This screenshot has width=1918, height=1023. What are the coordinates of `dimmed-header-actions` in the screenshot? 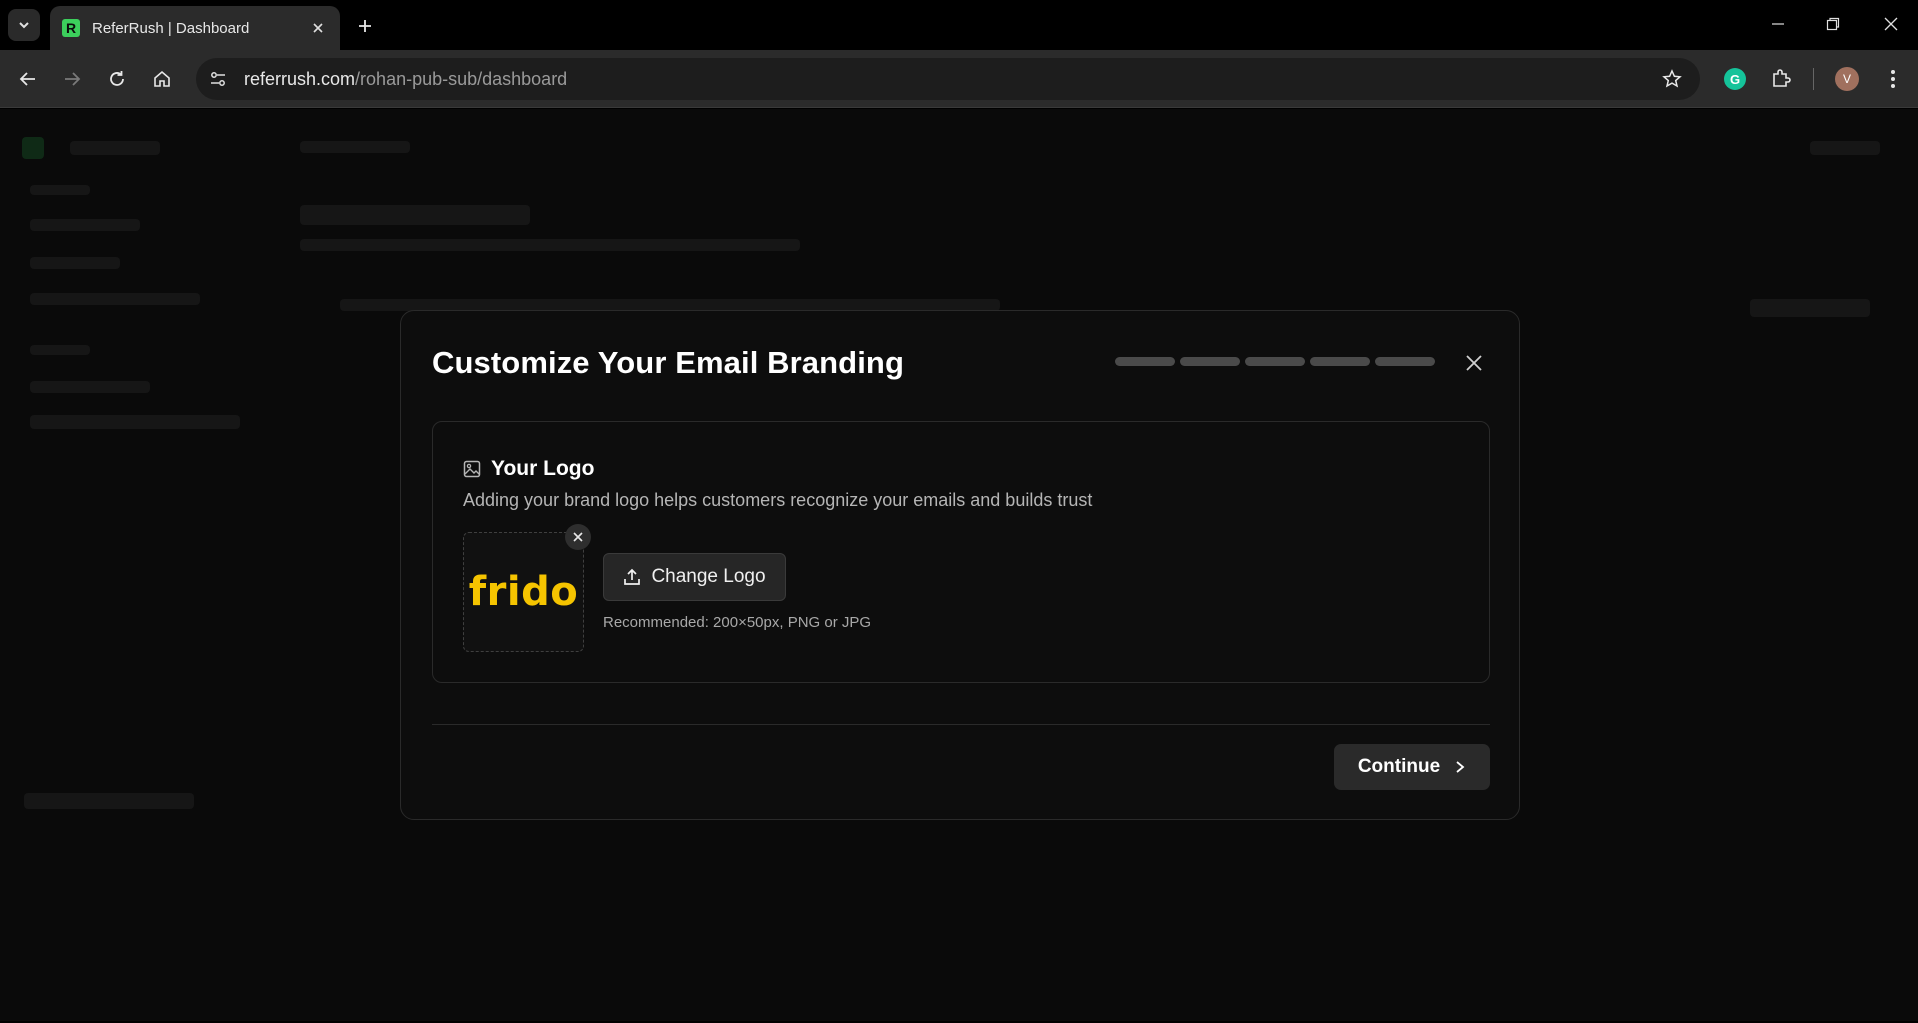 It's located at (1845, 148).